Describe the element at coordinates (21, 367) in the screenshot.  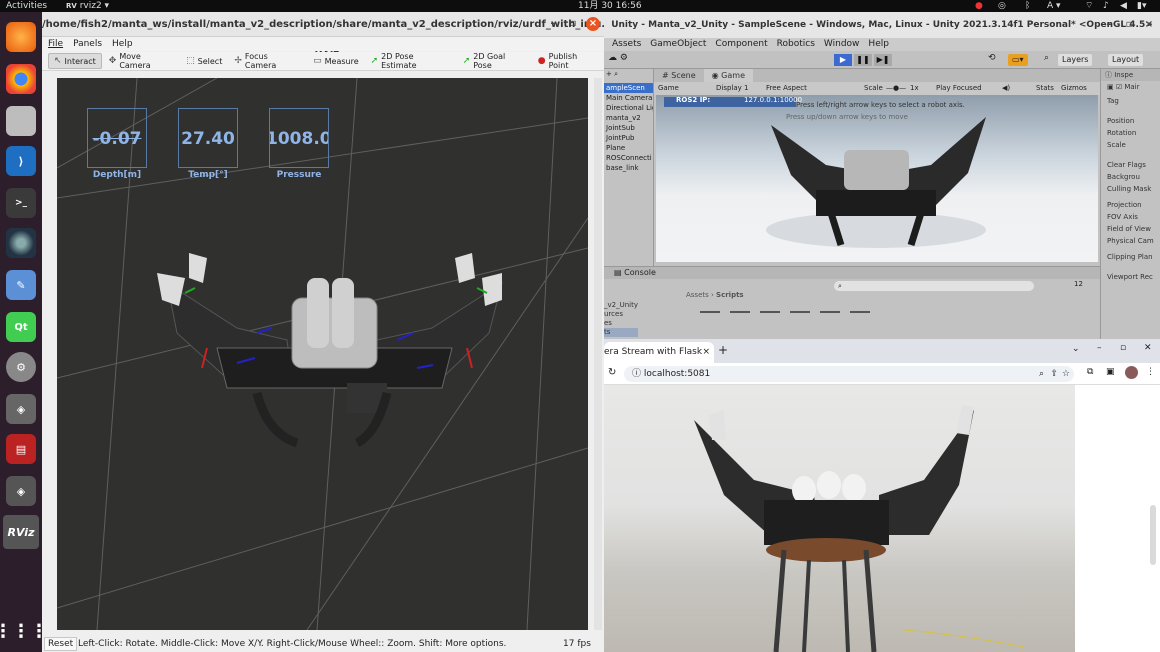
I see `settings-icon: ⚙` at that location.